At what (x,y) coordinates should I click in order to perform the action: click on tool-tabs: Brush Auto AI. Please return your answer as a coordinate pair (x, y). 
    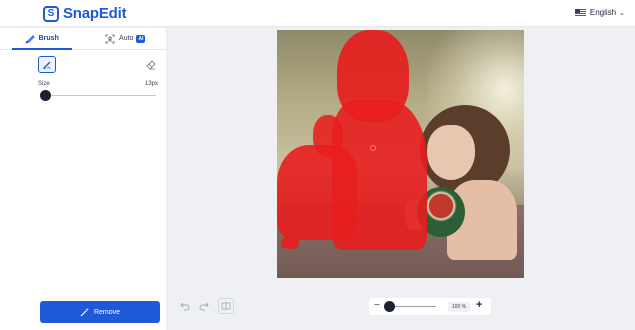
    Looking at the image, I should click on (83, 39).